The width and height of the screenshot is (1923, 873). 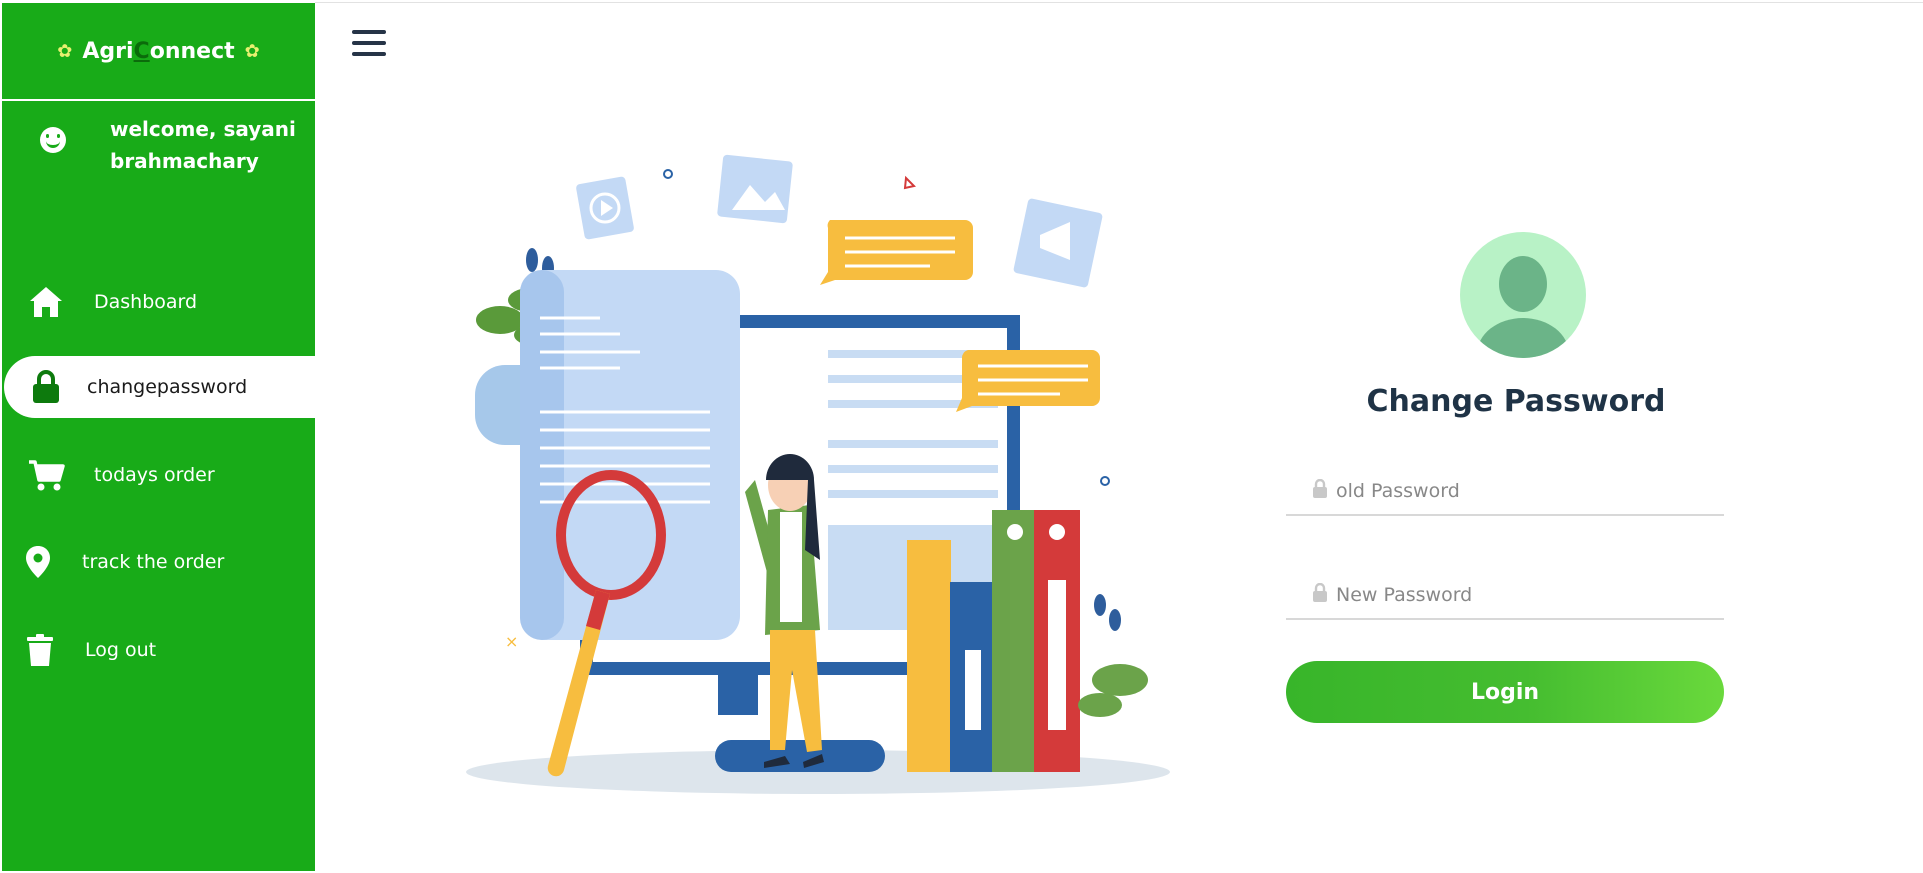 I want to click on brand-name: AgriConnect, so click(x=158, y=51).